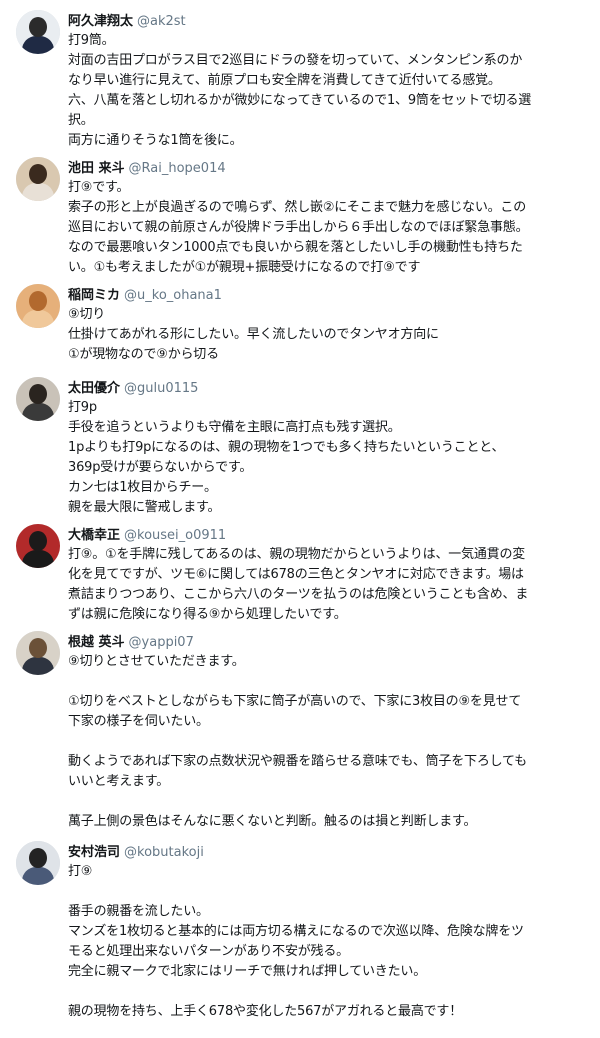  I want to click on tweet-header: 安村浩司 @kobutakoji, so click(328, 851).